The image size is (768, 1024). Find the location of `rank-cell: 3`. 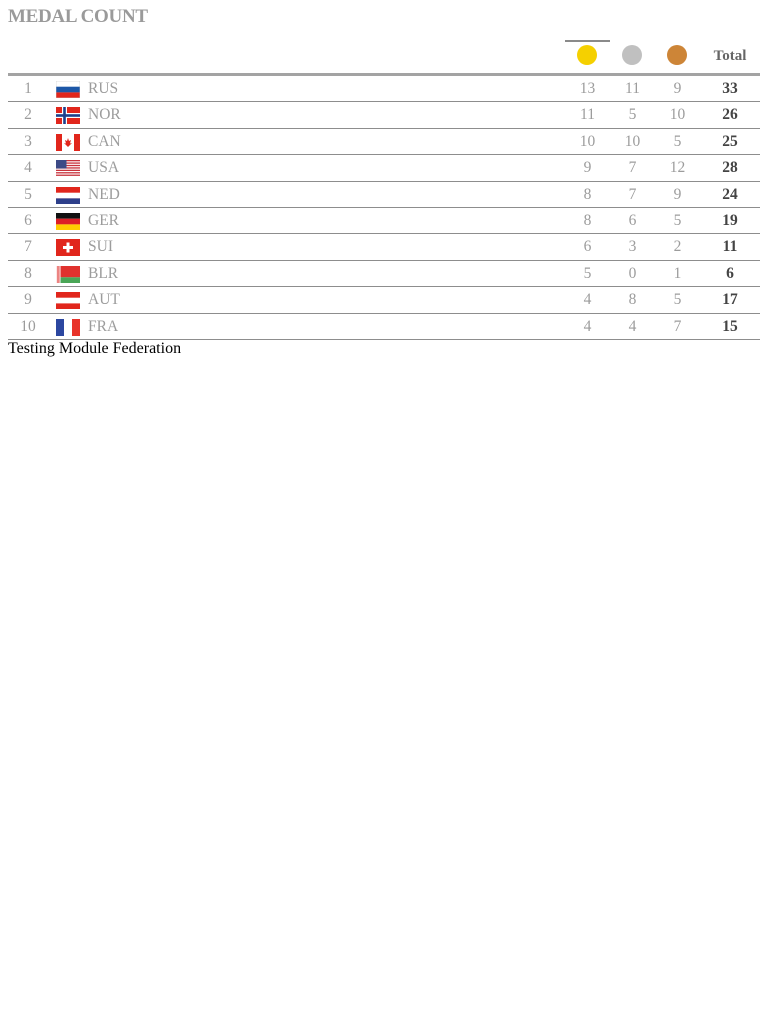

rank-cell: 3 is located at coordinates (28, 141).